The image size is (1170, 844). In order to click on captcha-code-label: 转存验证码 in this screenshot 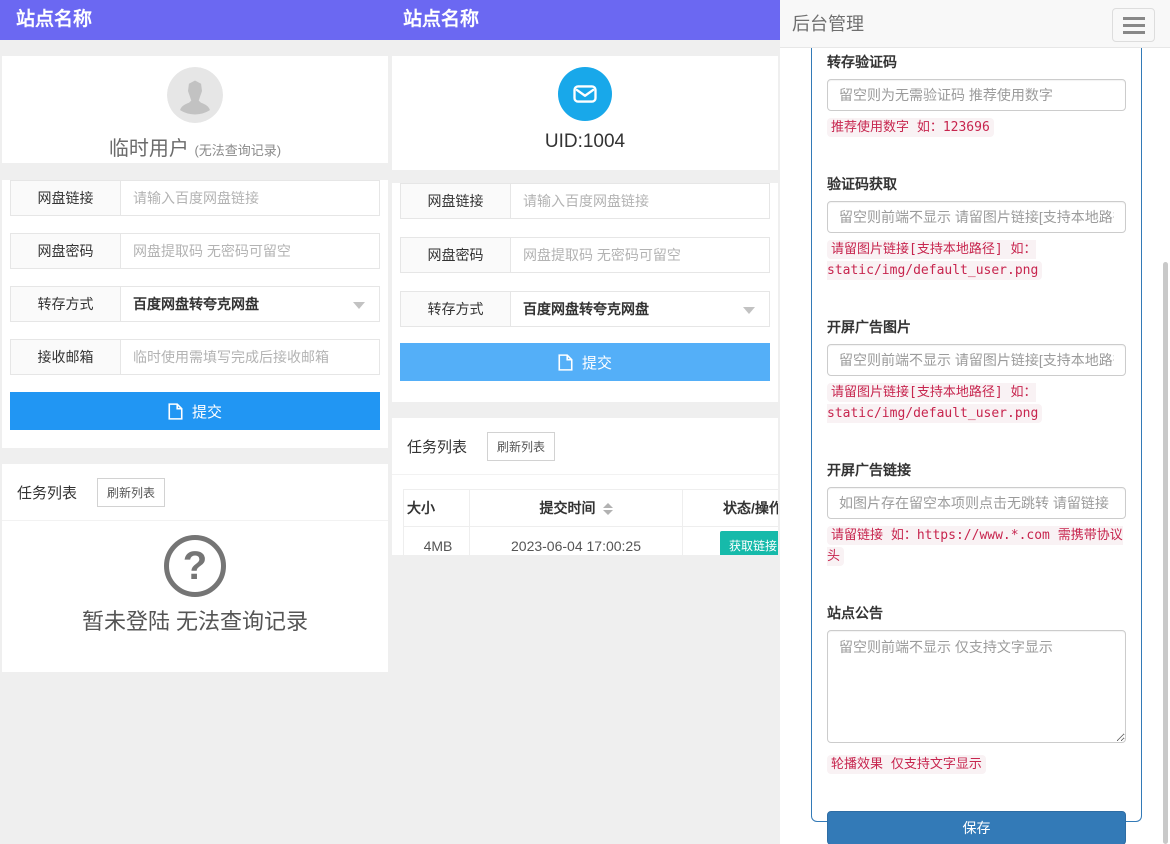, I will do `click(862, 62)`.